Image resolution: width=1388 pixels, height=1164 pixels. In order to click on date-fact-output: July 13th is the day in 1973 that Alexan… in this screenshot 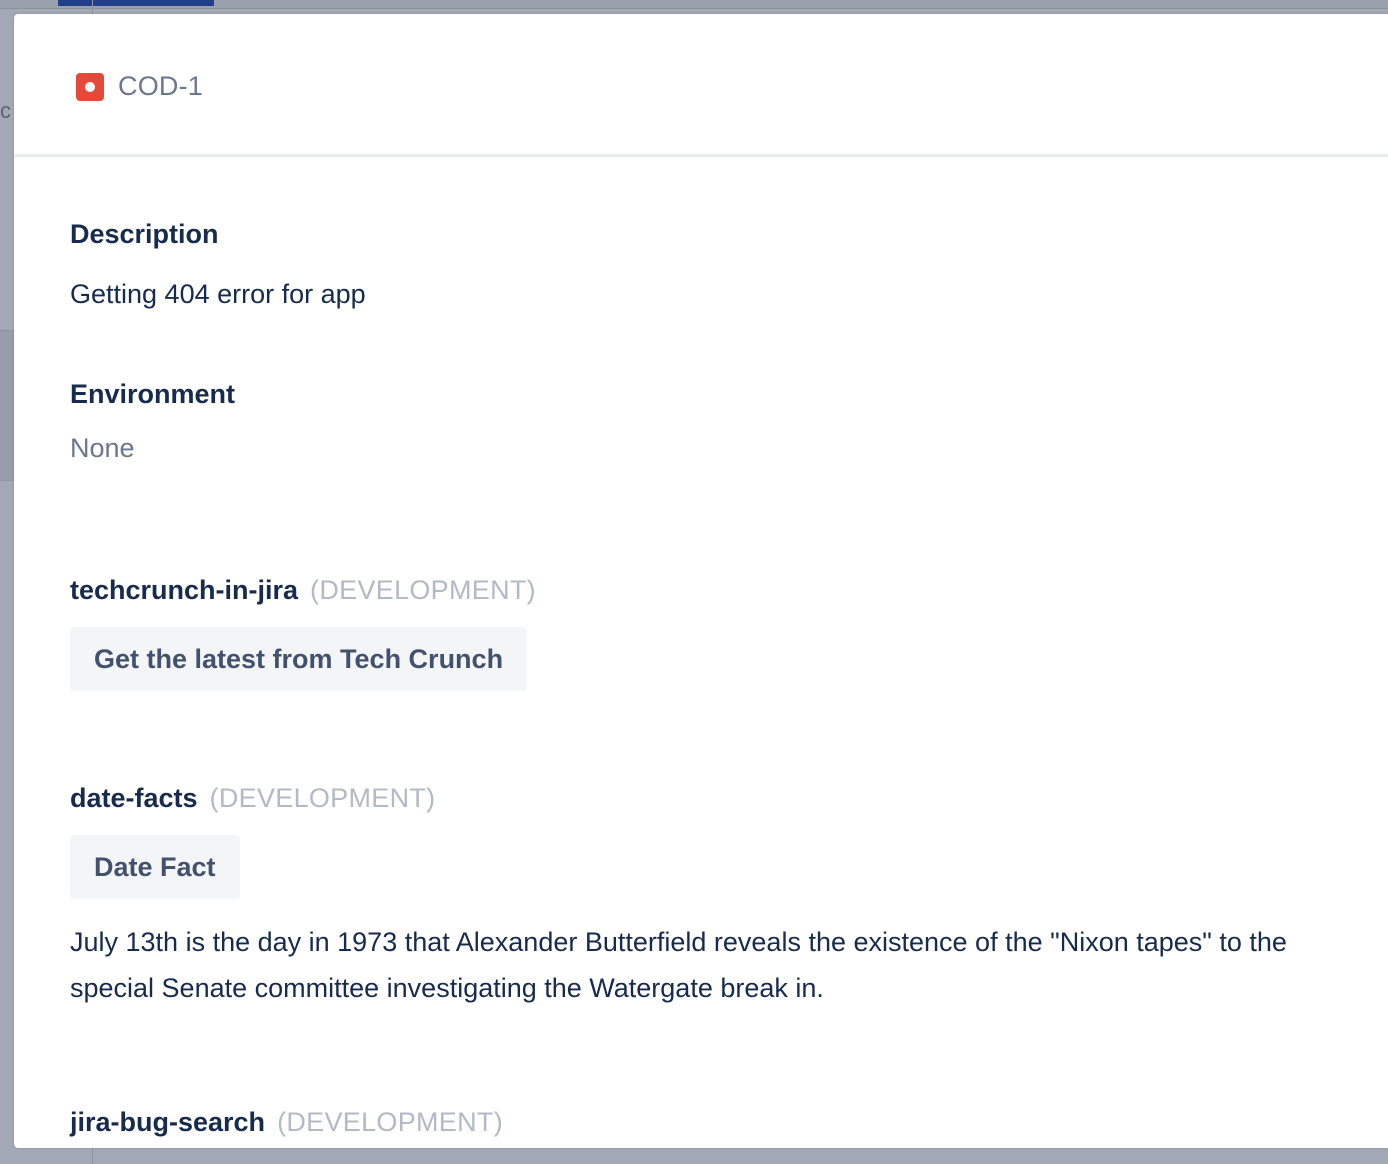, I will do `click(678, 965)`.